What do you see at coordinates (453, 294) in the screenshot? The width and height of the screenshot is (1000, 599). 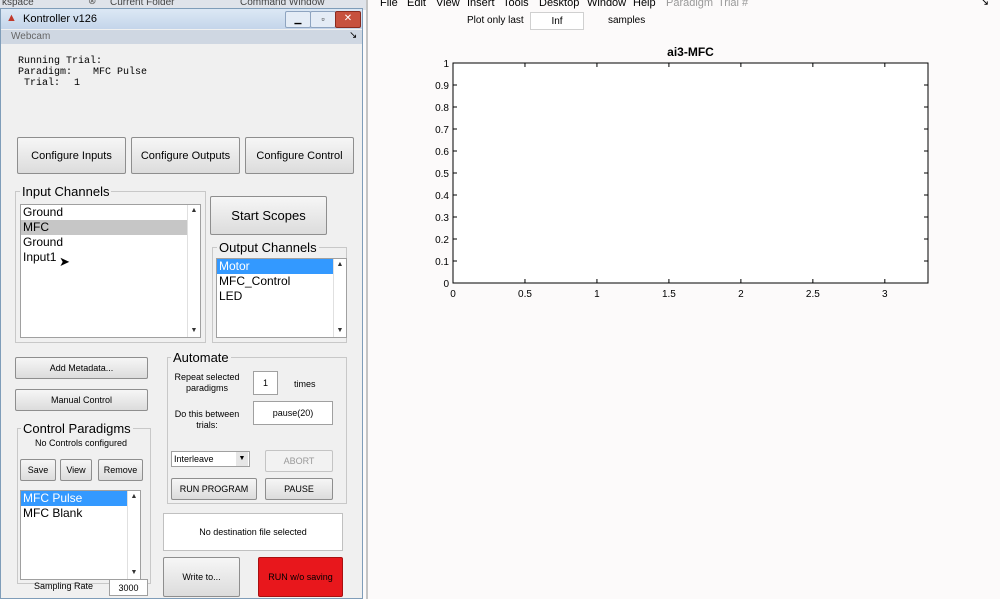 I see `x-tick-label: 0` at bounding box center [453, 294].